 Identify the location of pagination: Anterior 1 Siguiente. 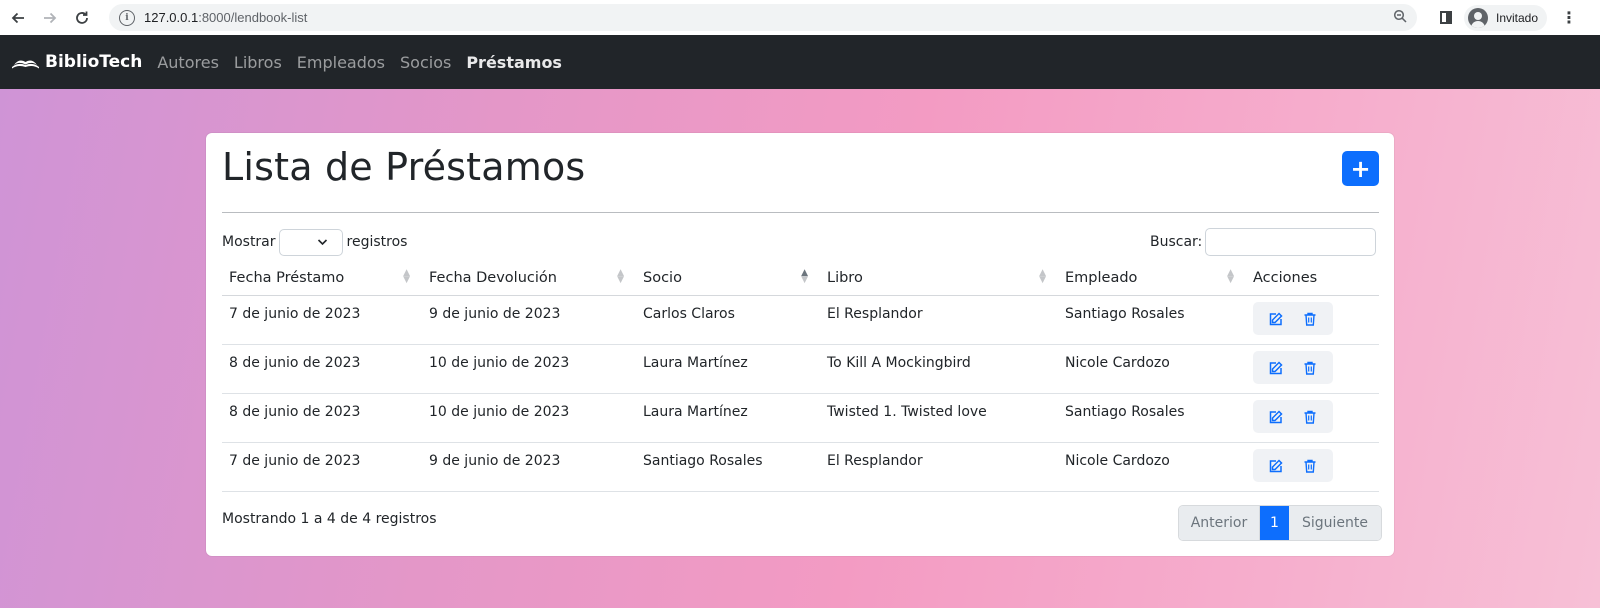
(1280, 523).